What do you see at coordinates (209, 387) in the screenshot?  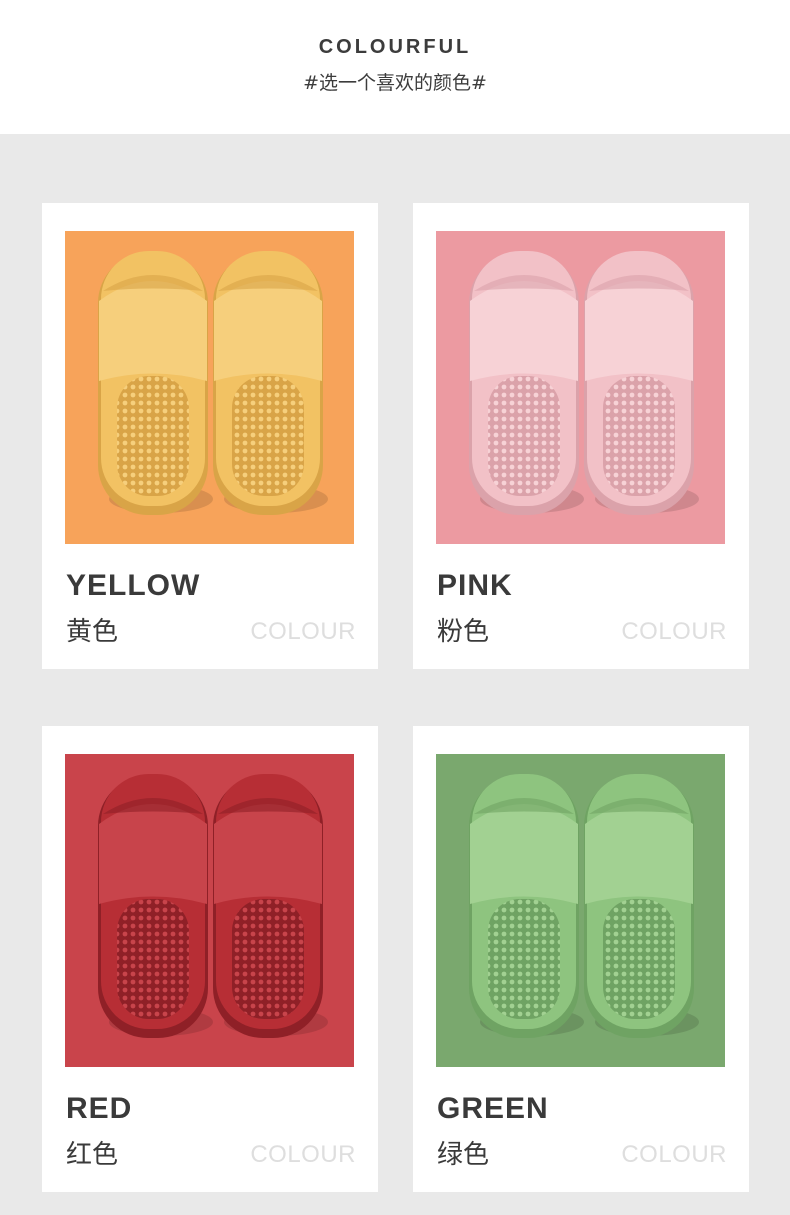 I see `product-photo-yellow` at bounding box center [209, 387].